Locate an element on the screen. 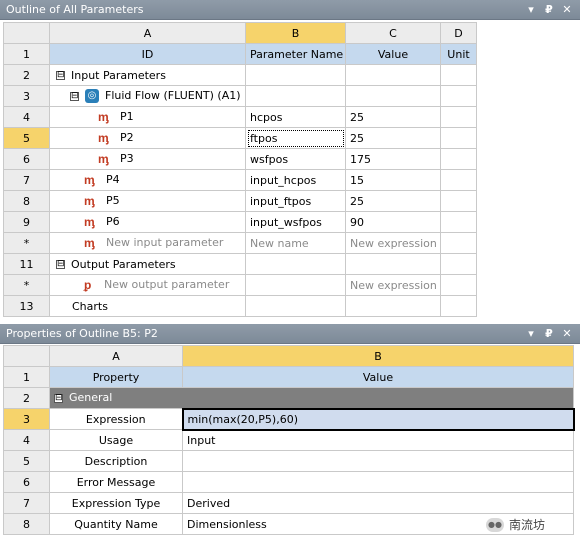 This screenshot has width=580, height=550. parameter-id-cell: ᶆ P3 is located at coordinates (147, 159).